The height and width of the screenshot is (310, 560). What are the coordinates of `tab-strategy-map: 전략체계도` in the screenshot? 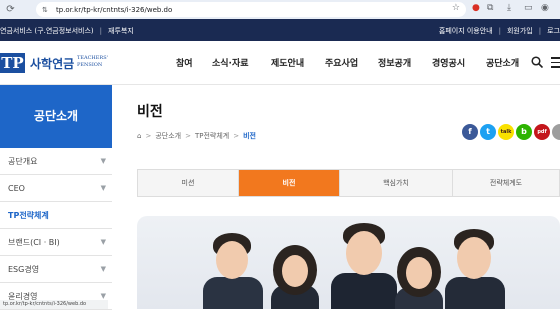 It's located at (506, 183).